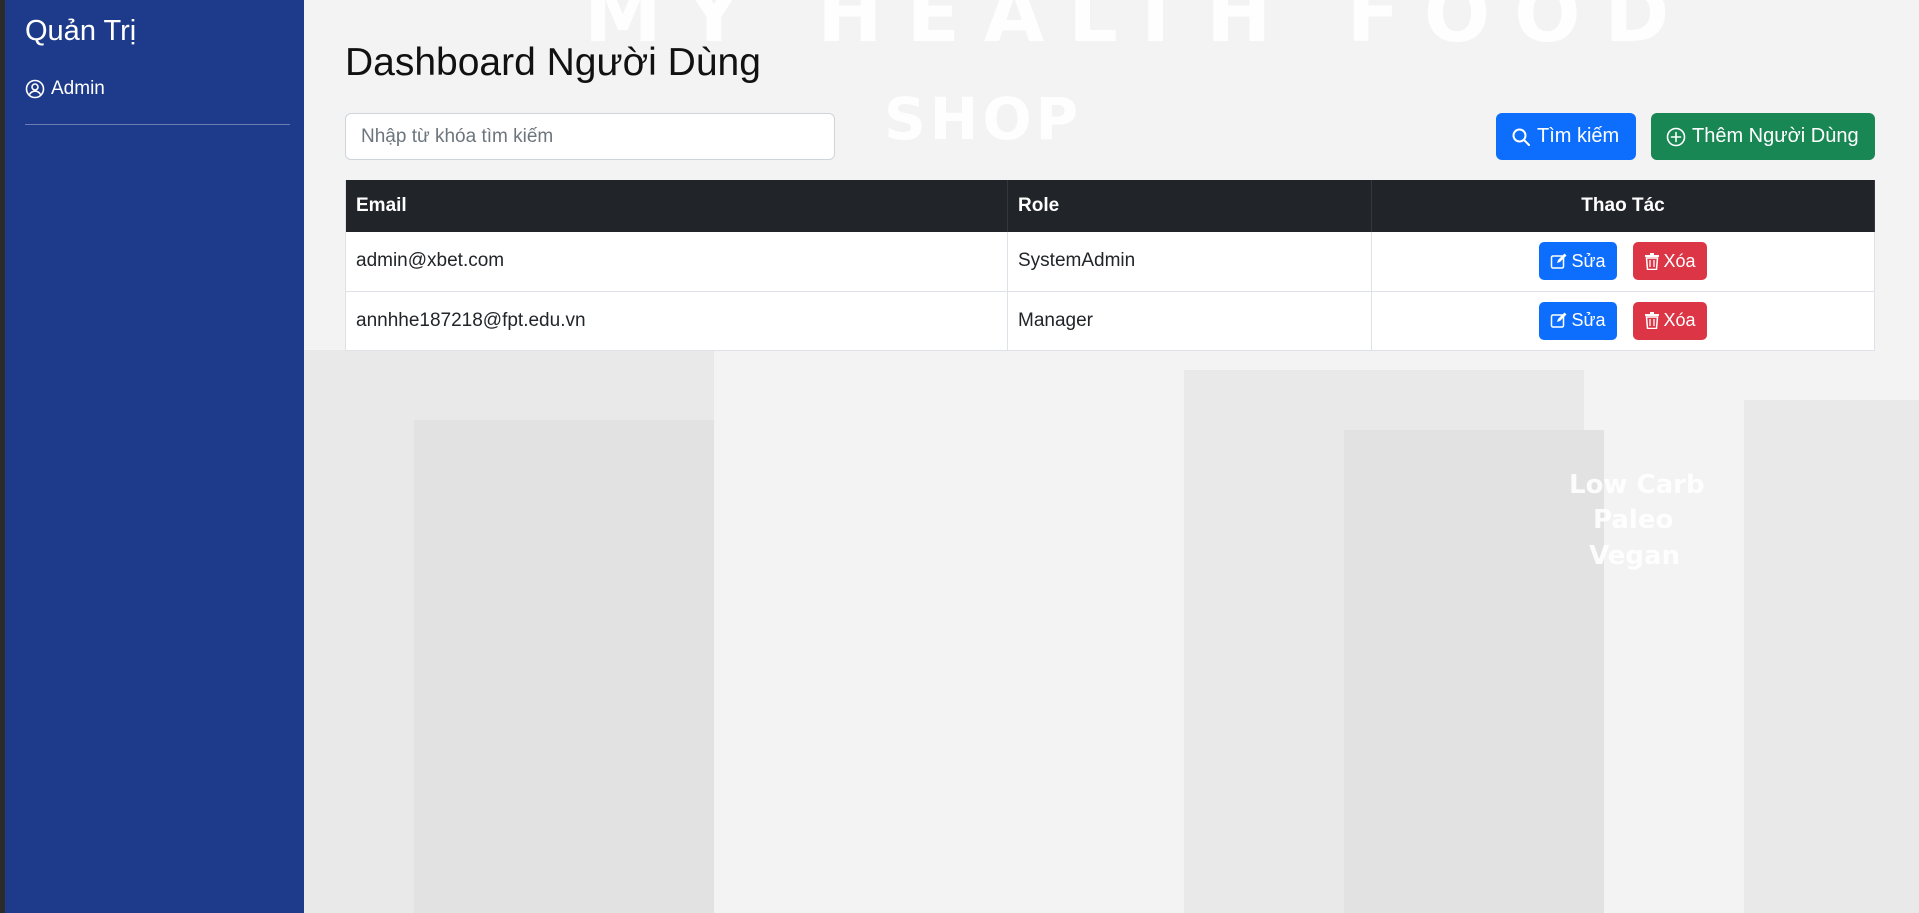 This screenshot has height=913, width=1919. What do you see at coordinates (1110, 136) in the screenshot?
I see `toolbar: Tìm kiếm Thêm Người Dùng` at bounding box center [1110, 136].